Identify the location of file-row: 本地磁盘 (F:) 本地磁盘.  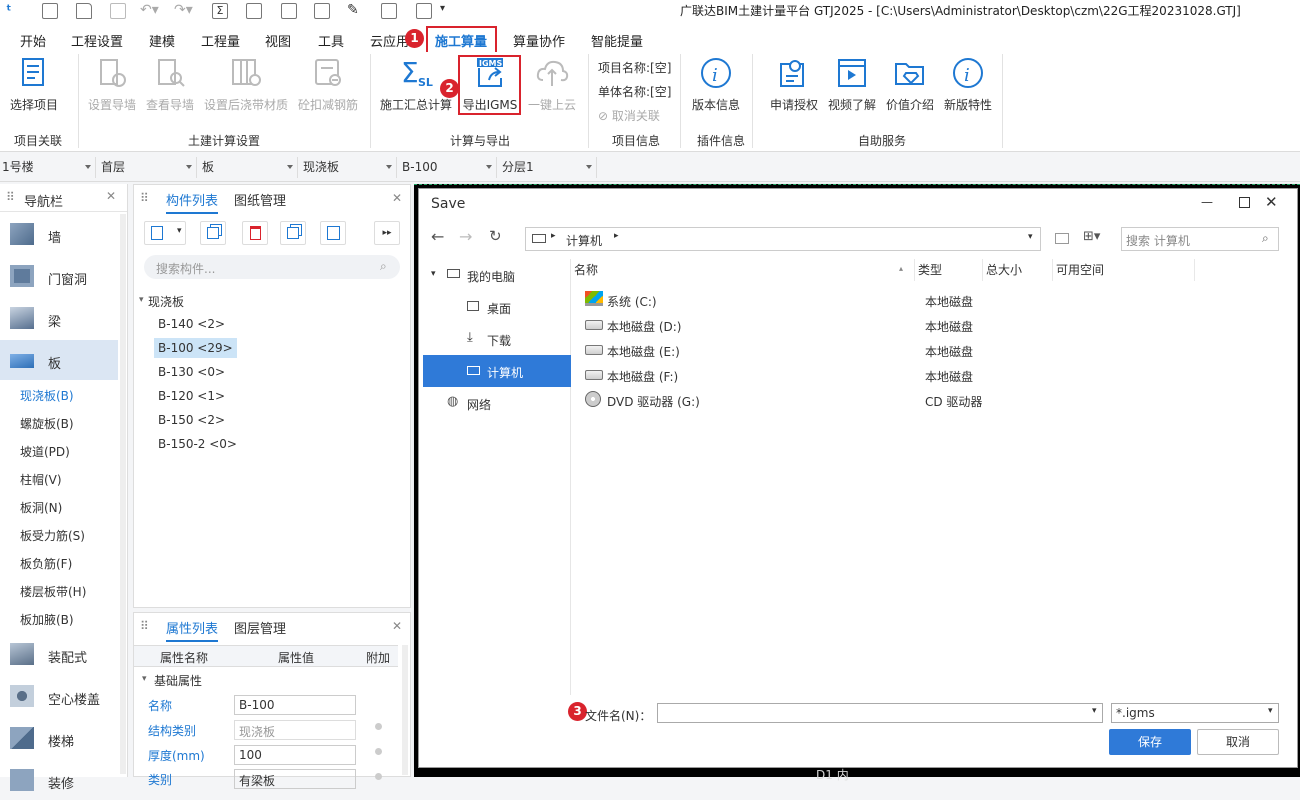
(929, 375).